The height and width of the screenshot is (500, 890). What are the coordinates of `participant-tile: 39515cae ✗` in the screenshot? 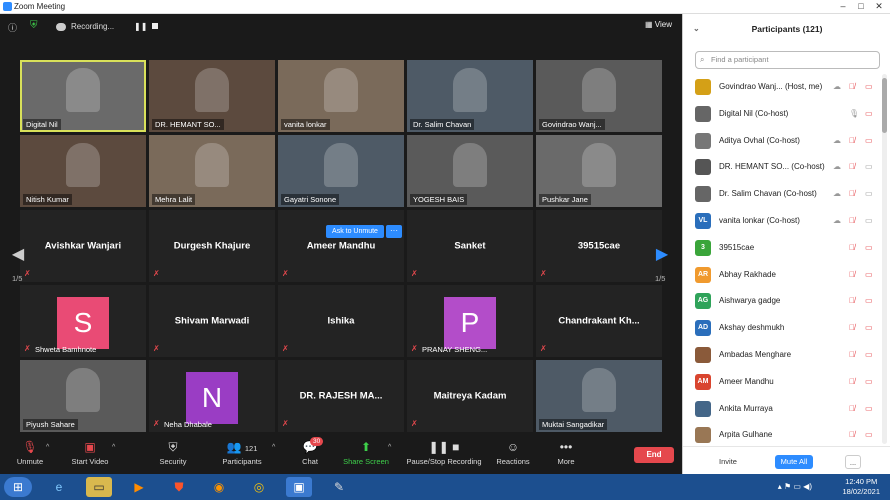 It's located at (599, 246).